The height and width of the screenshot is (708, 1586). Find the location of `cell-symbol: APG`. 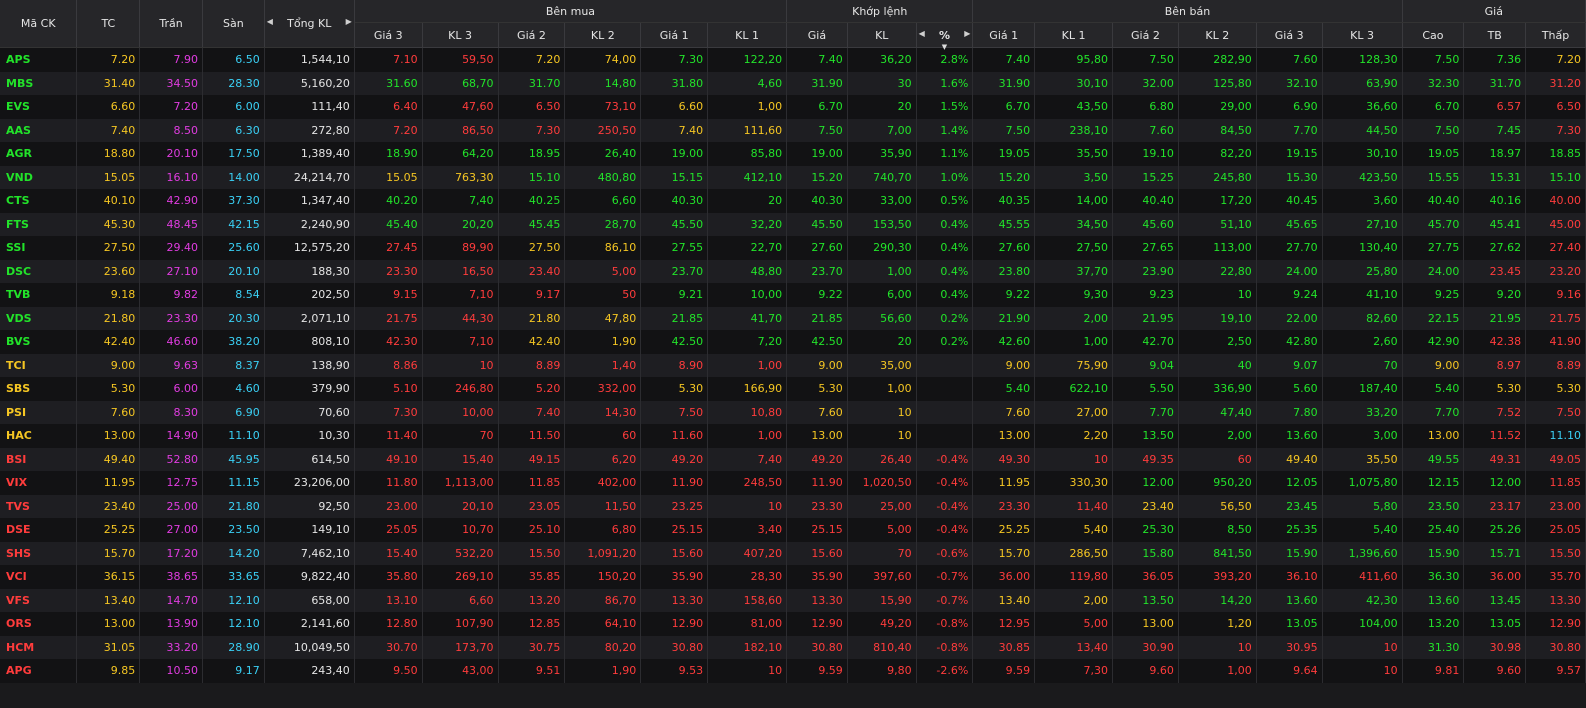

cell-symbol: APG is located at coordinates (39, 671).